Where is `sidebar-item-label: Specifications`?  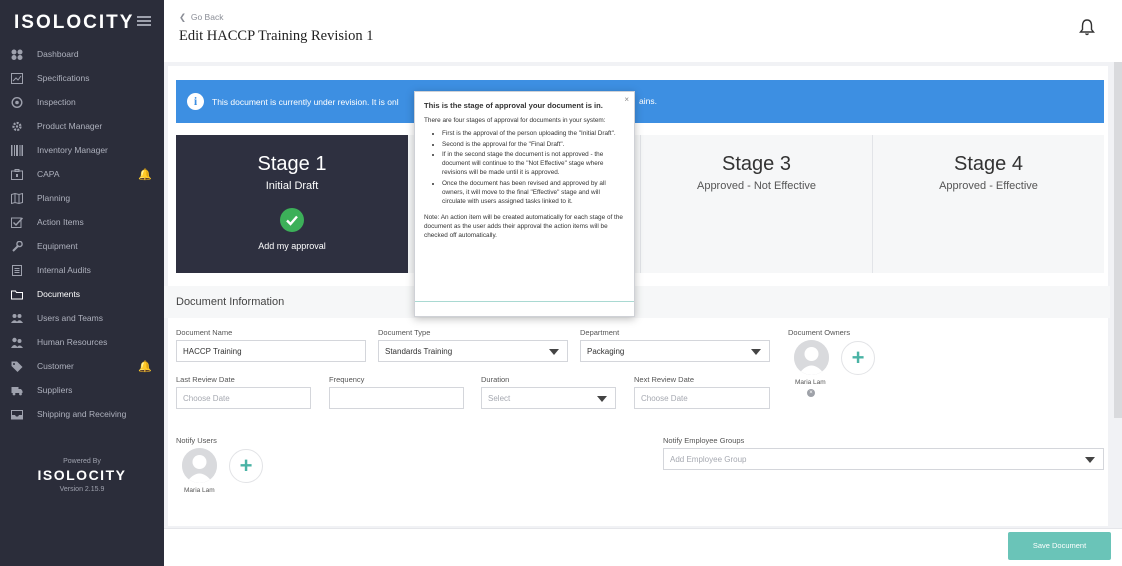
sidebar-item-label: Specifications is located at coordinates (63, 78).